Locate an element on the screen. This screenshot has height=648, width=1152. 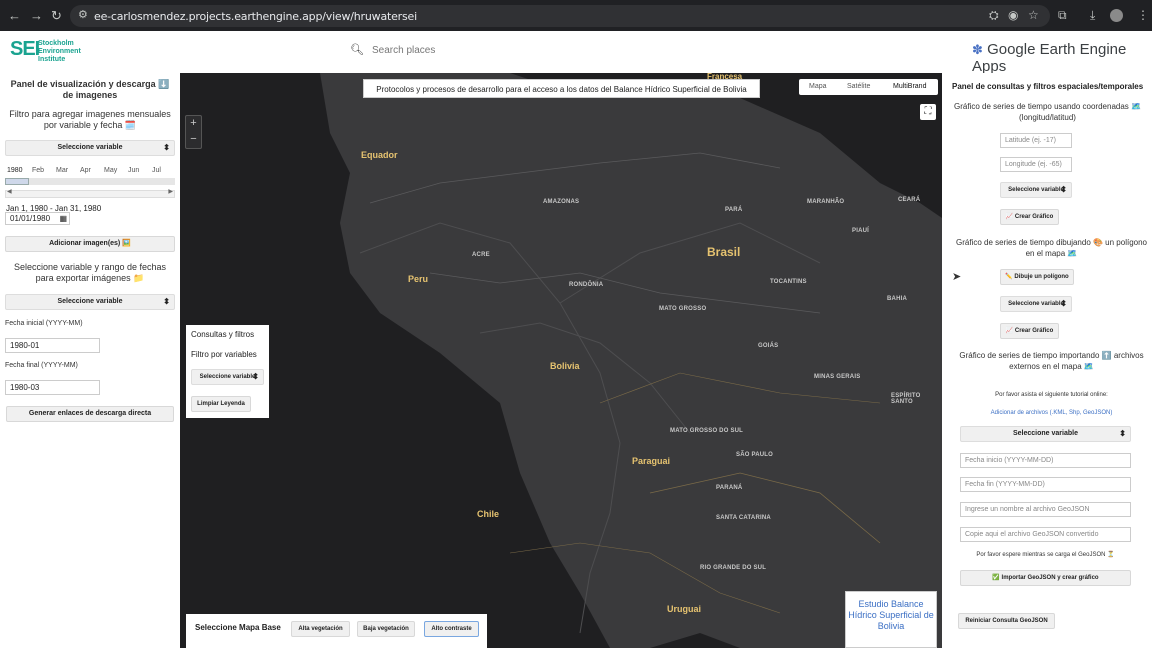
month-label: Jun is located at coordinates (134, 170).